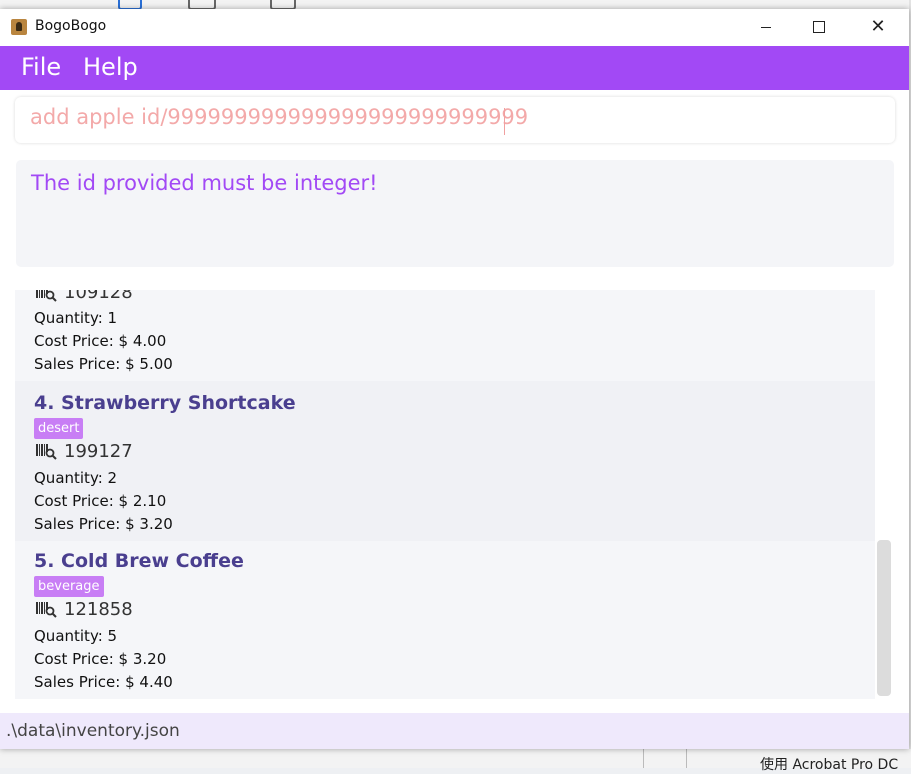  I want to click on quantity-label: Quantity: 5, so click(76, 636).